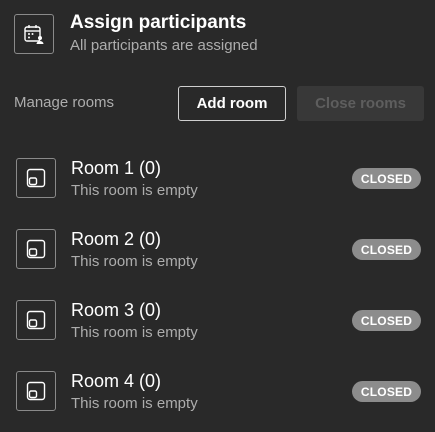 This screenshot has height=432, width=435. Describe the element at coordinates (116, 168) in the screenshot. I see `room-name: Room 1 (0)` at that location.